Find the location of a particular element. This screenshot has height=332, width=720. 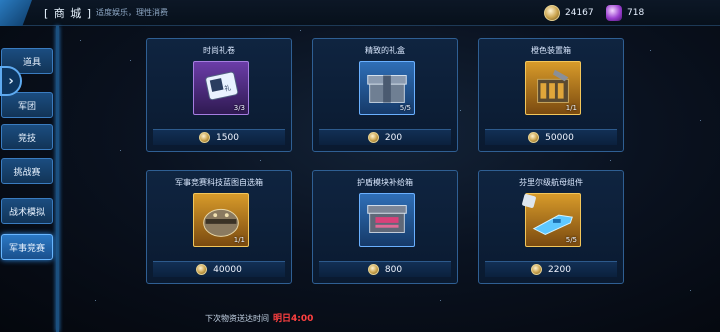

sidebar-item-military-contest: 军事竞赛 is located at coordinates (27, 247).